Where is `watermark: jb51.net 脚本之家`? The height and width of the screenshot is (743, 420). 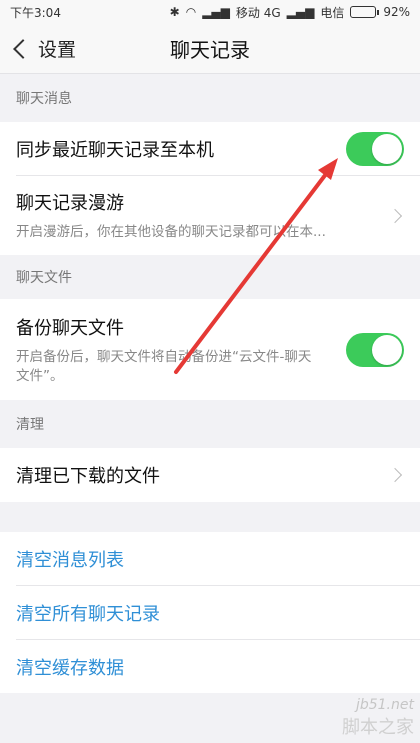 watermark: jb51.net 脚本之家 is located at coordinates (378, 718).